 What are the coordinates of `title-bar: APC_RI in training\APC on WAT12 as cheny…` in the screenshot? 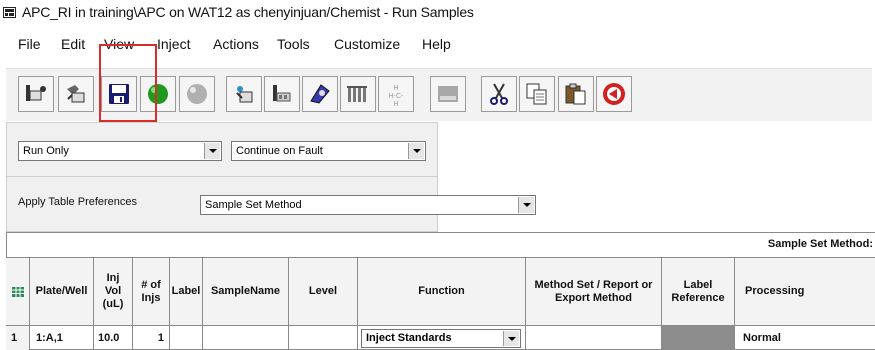 It's located at (437, 14).